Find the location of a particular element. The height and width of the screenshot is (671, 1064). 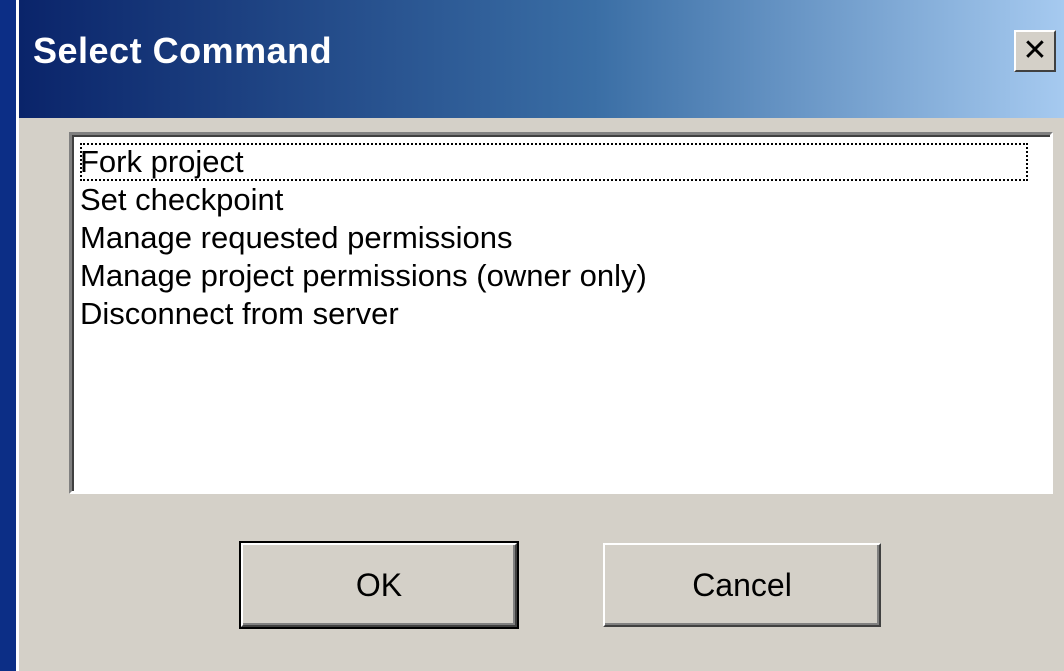

cancel-button: Cancel is located at coordinates (742, 585).